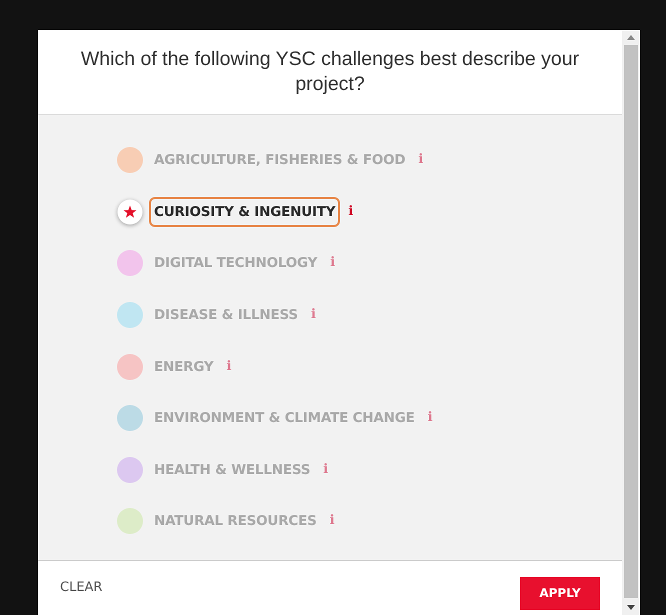 Image resolution: width=666 pixels, height=615 pixels. I want to click on apply-button: APPLY, so click(560, 593).